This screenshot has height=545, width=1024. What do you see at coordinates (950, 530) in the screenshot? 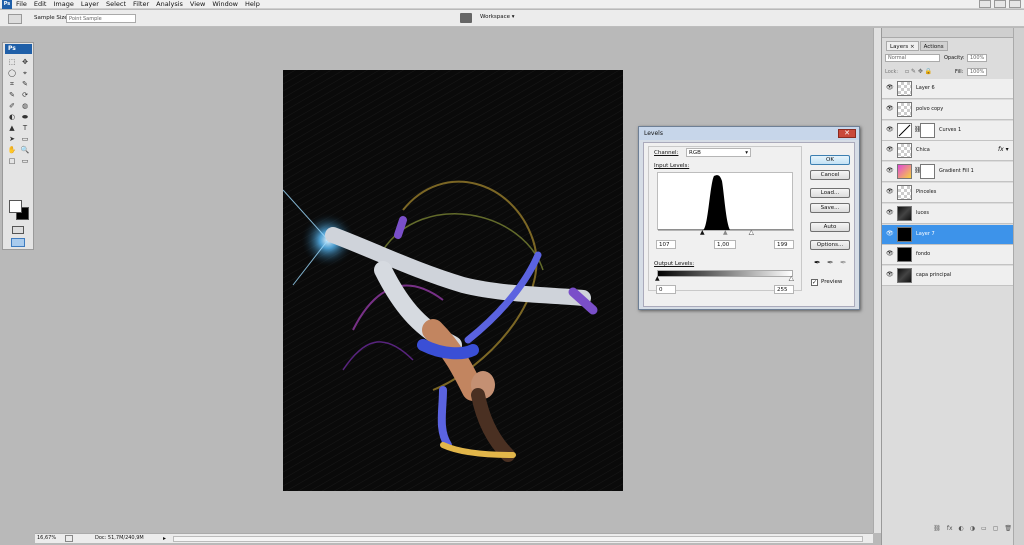
I see `layer-style-icon: fx` at bounding box center [950, 530].